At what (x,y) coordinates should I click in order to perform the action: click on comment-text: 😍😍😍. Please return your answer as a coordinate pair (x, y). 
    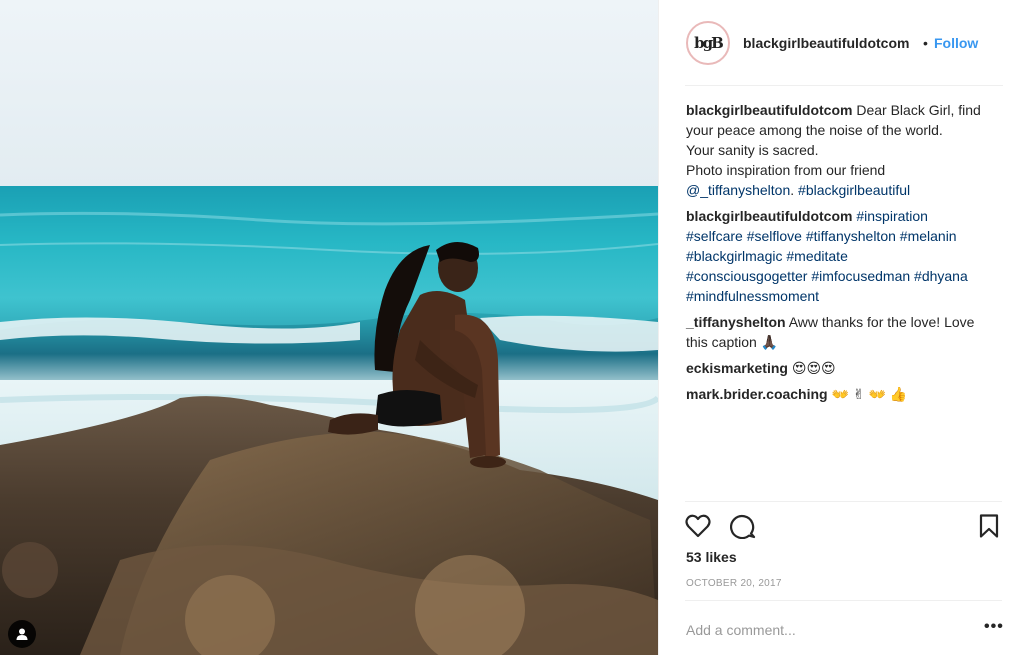
    Looking at the image, I should click on (813, 368).